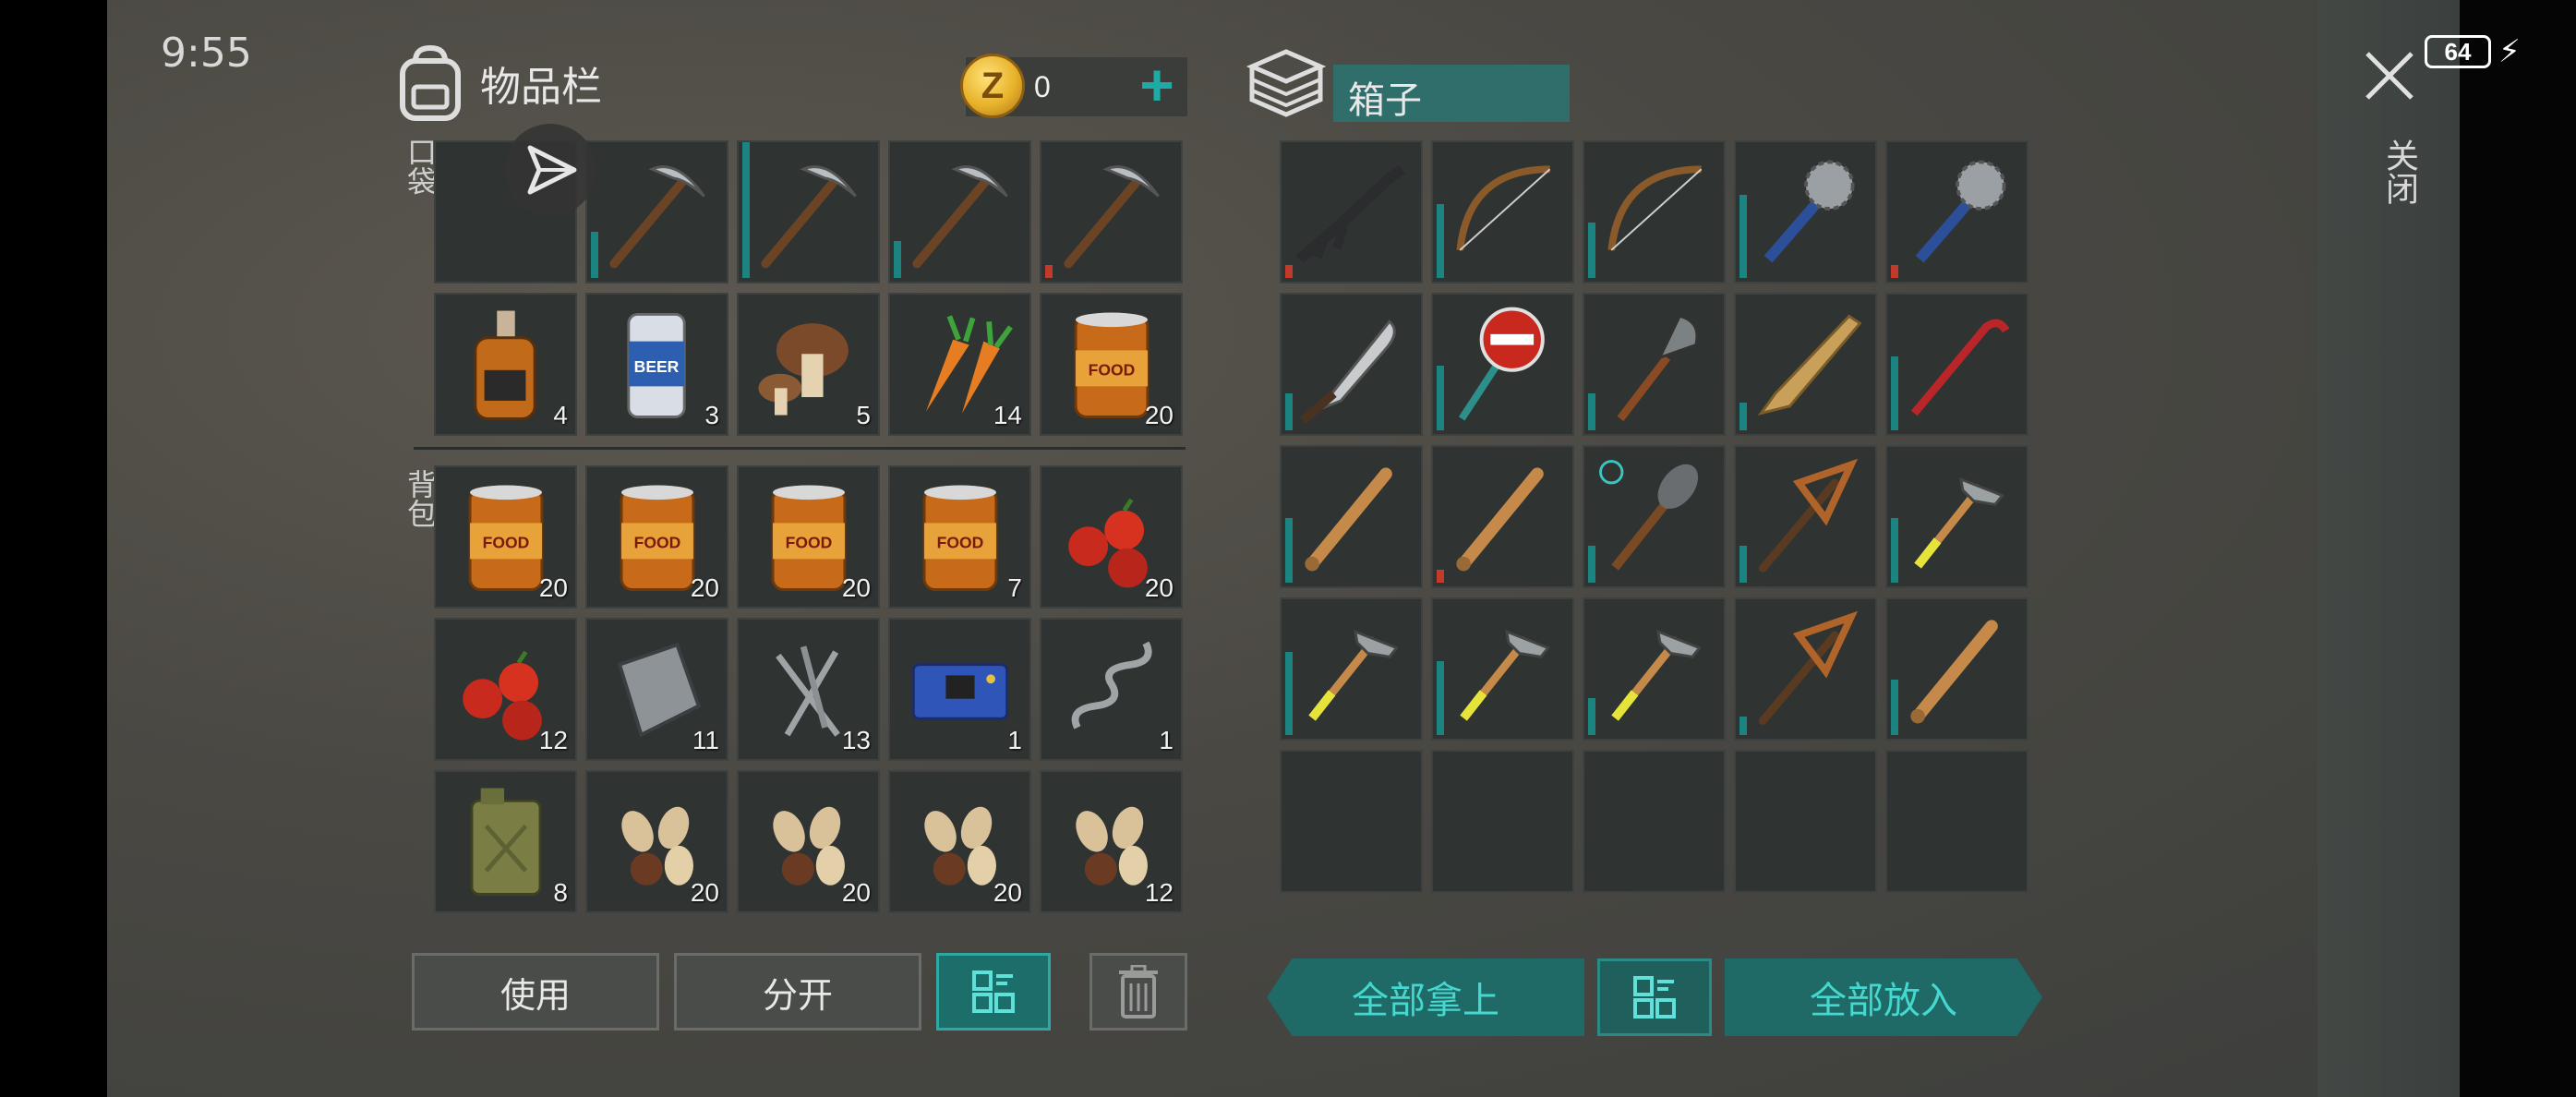  I want to click on backpack-slot: FOOD 7, so click(960, 537).